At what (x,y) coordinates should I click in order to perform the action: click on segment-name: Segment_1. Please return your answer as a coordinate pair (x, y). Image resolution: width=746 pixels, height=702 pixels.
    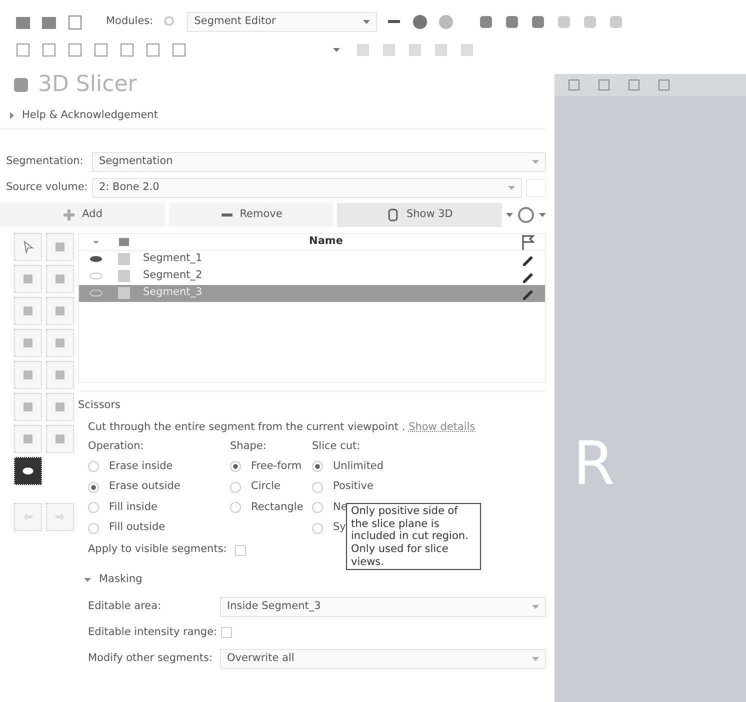
    Looking at the image, I should click on (173, 258).